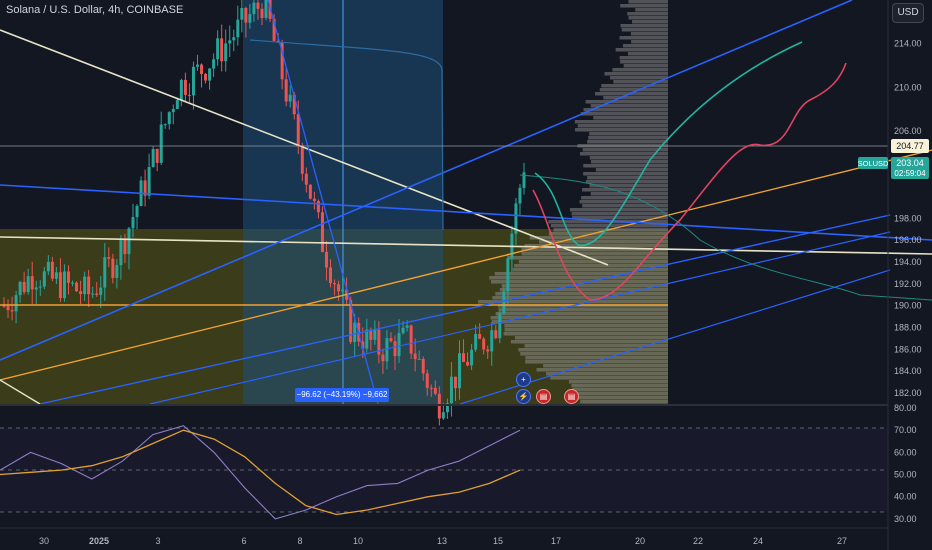 The height and width of the screenshot is (550, 932). What do you see at coordinates (523, 379) in the screenshot?
I see `plus-icon: +` at bounding box center [523, 379].